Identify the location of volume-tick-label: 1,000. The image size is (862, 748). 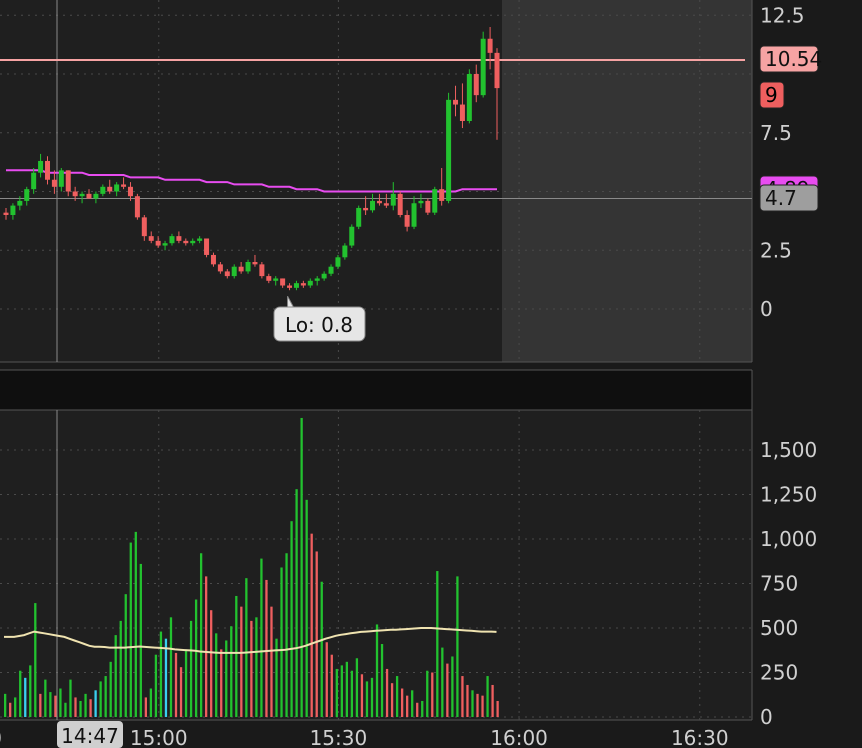
(788, 539).